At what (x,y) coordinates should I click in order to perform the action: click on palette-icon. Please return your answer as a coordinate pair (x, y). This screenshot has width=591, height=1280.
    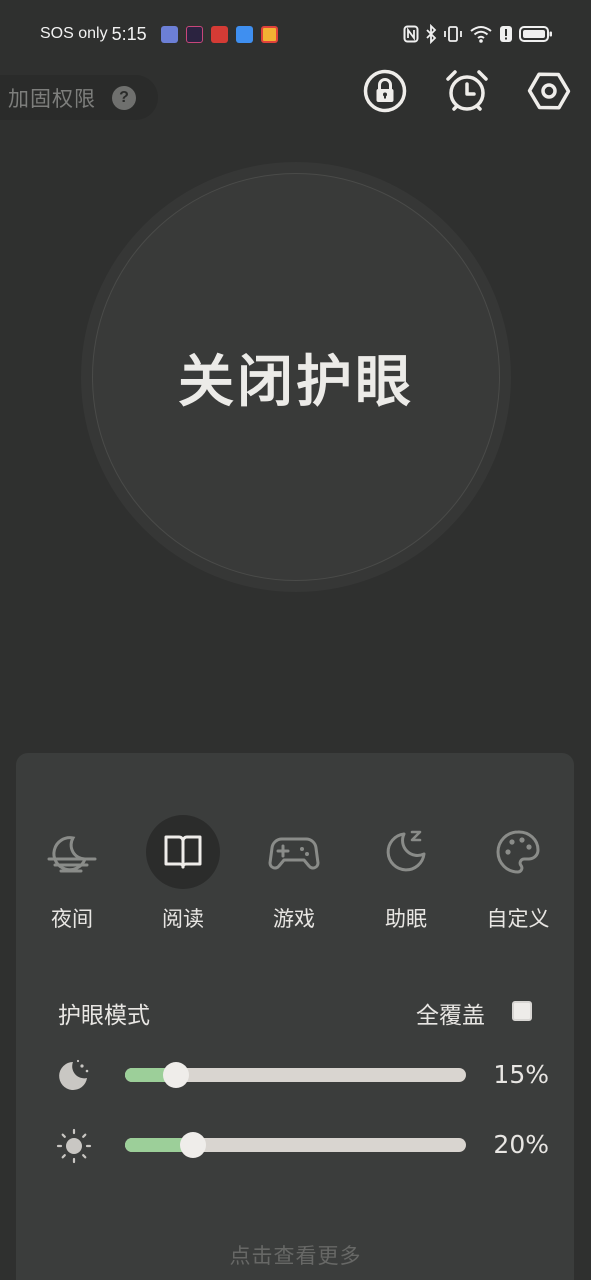
    Looking at the image, I should click on (518, 852).